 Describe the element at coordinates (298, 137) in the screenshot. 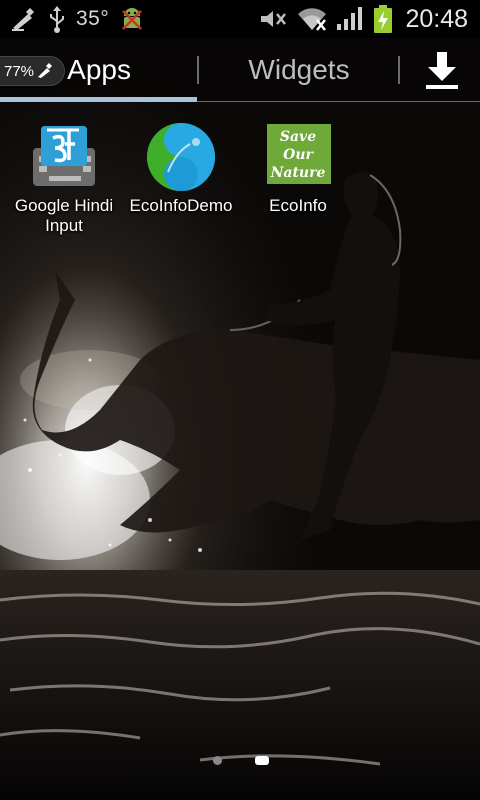

I see `svg-text: Save` at that location.